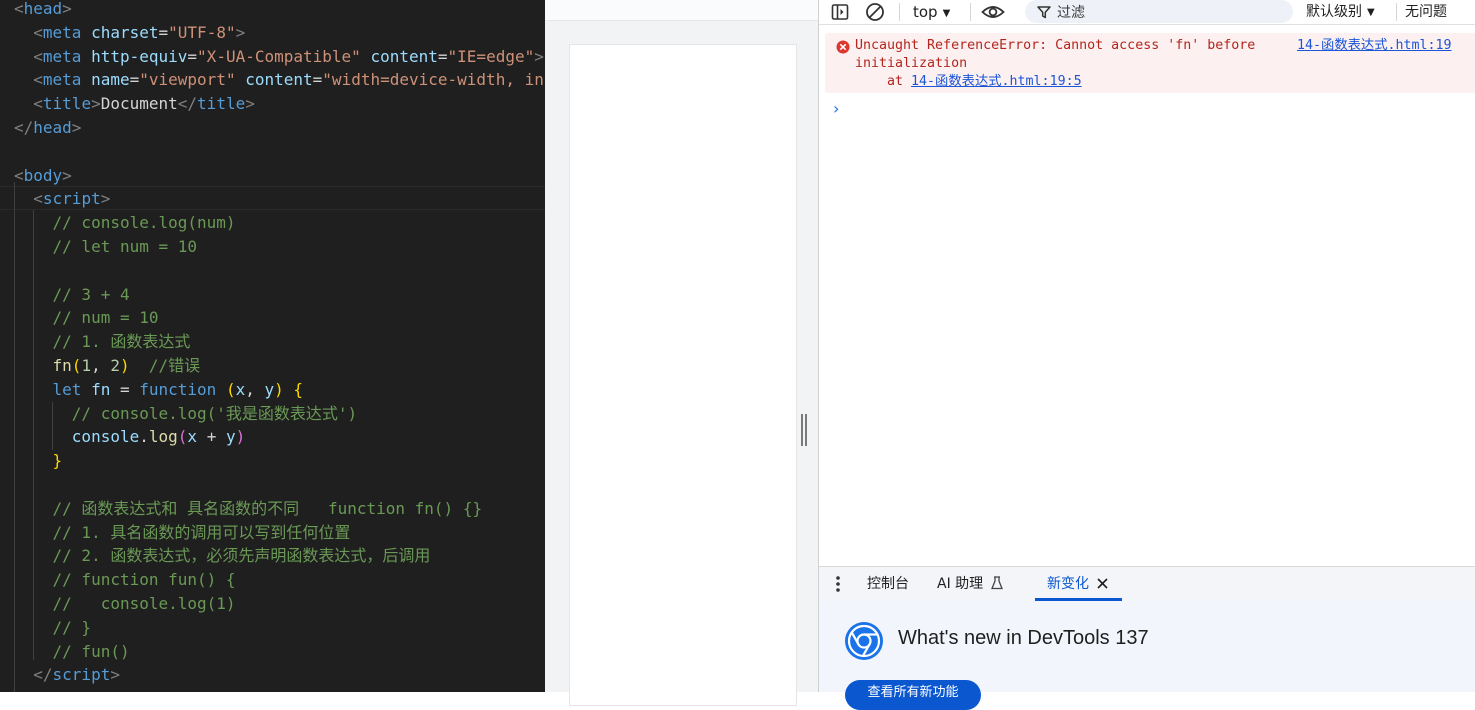  I want to click on code-token: "IE=edge", so click(491, 56).